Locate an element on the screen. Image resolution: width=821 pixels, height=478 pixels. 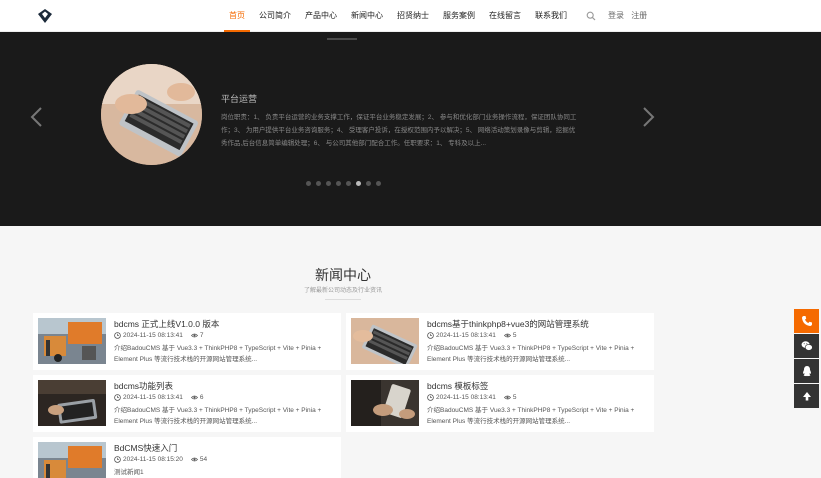
news-title: bdcms 正式上线V1.0.0 版本 is located at coordinates (166, 324).